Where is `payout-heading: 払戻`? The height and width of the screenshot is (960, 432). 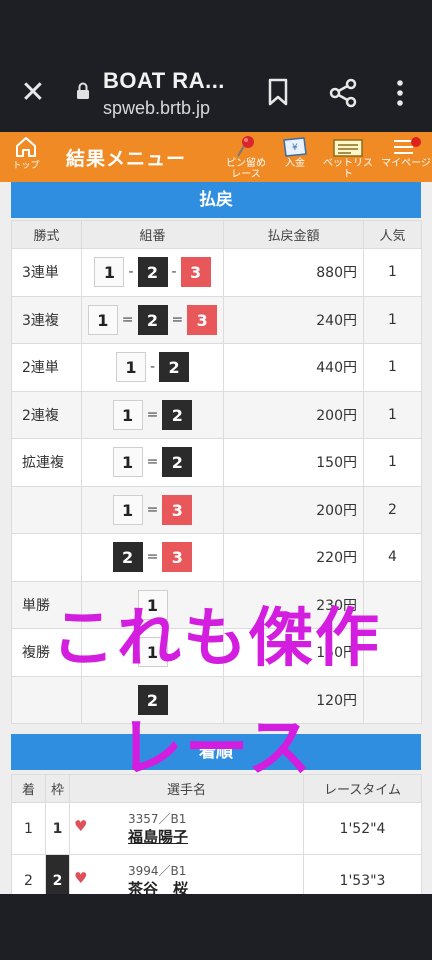 payout-heading: 払戻 is located at coordinates (216, 200).